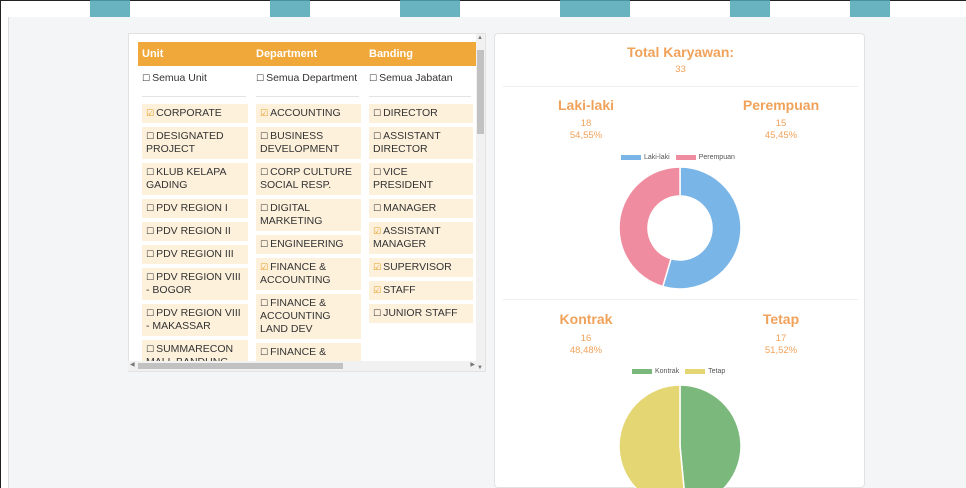 This screenshot has height=488, width=966. Describe the element at coordinates (710, 436) in the screenshot. I see `pie-slice-kontrak` at that location.